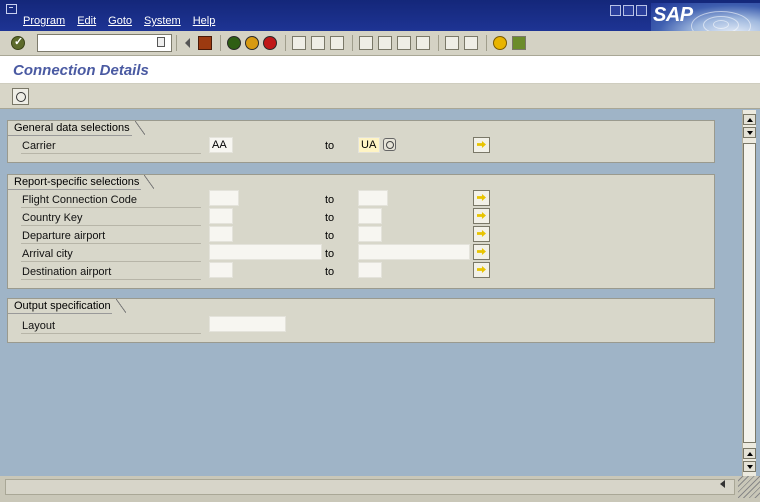 This screenshot has height=502, width=760. What do you see at coordinates (162, 21) in the screenshot?
I see `menu-system: System` at bounding box center [162, 21].